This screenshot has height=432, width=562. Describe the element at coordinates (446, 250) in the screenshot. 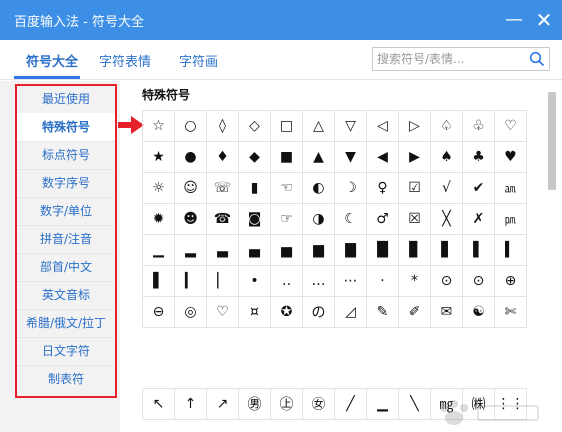

I see `symbol-cell: ▋` at that location.